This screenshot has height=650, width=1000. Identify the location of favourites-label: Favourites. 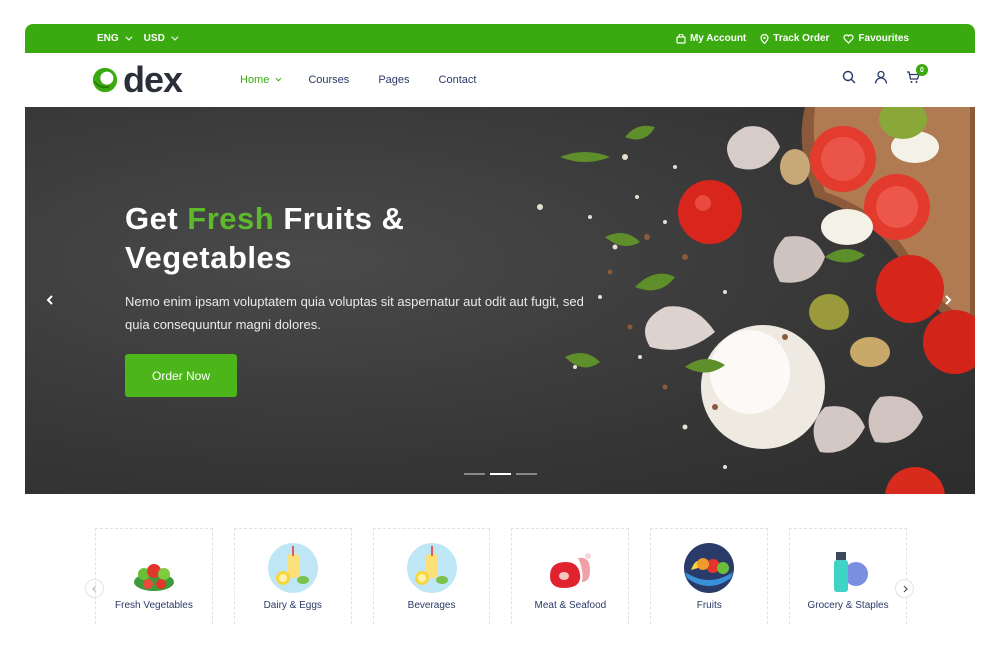
(883, 38).